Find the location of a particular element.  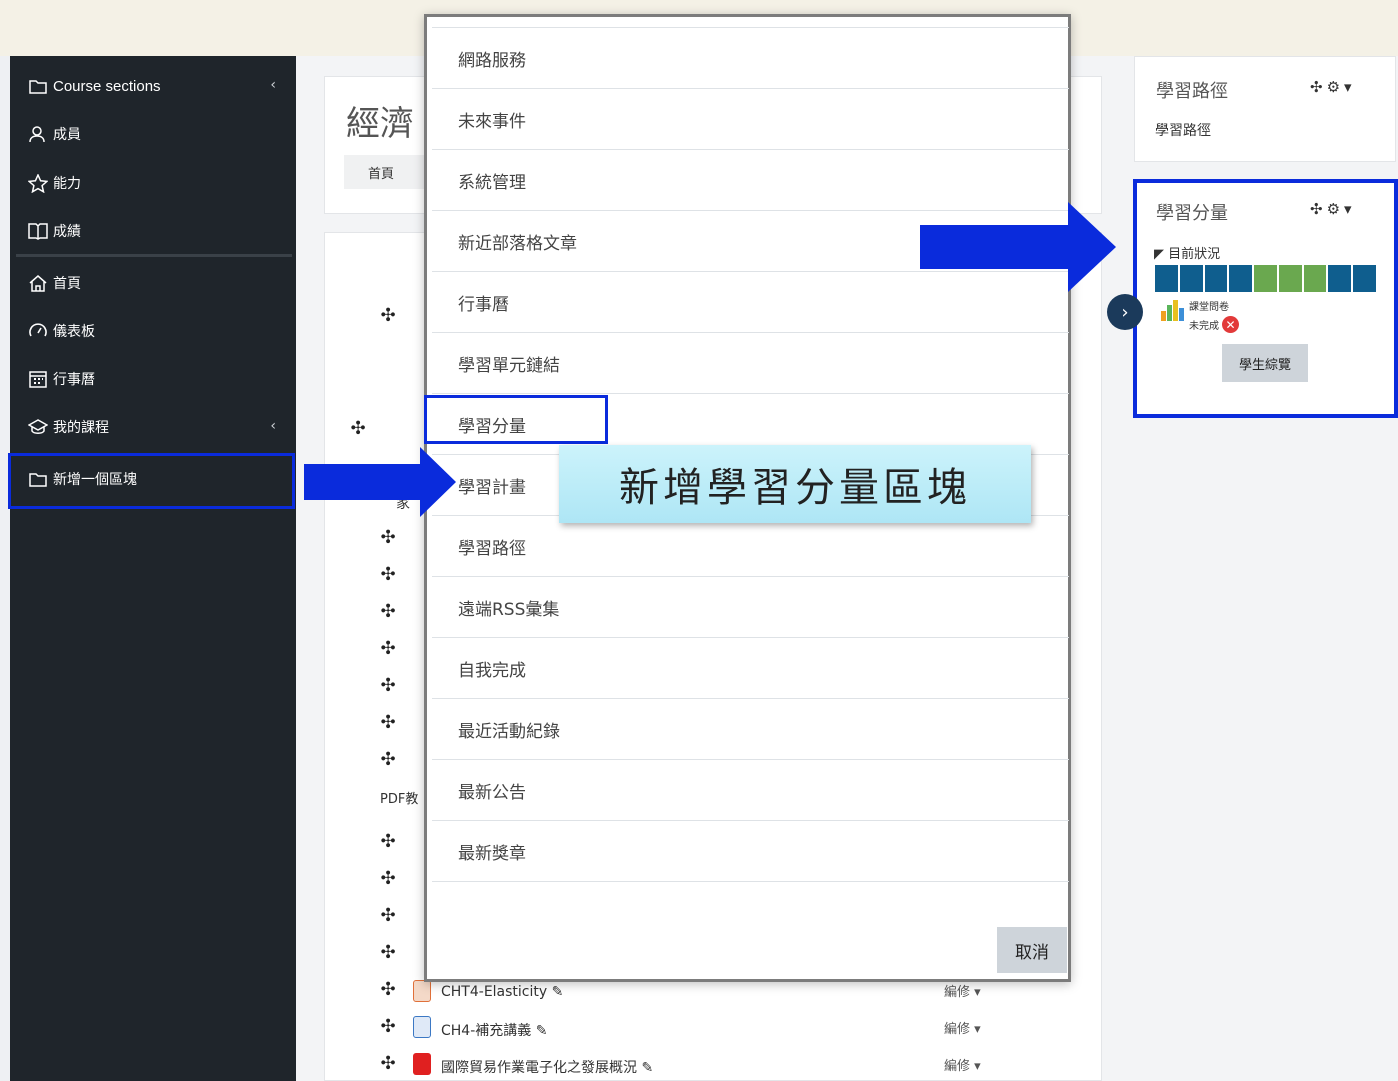

chevron-right-icon: › is located at coordinates (1125, 312).